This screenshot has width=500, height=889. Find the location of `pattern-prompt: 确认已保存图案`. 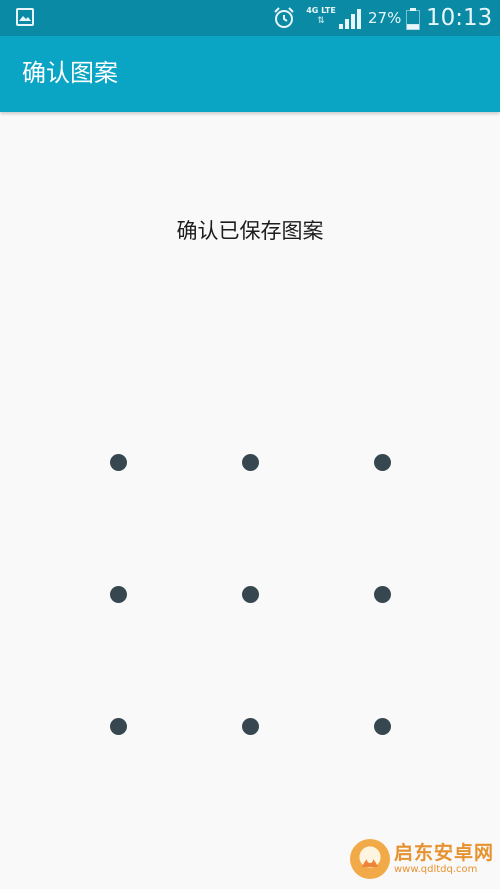

pattern-prompt: 确认已保存图案 is located at coordinates (250, 231).